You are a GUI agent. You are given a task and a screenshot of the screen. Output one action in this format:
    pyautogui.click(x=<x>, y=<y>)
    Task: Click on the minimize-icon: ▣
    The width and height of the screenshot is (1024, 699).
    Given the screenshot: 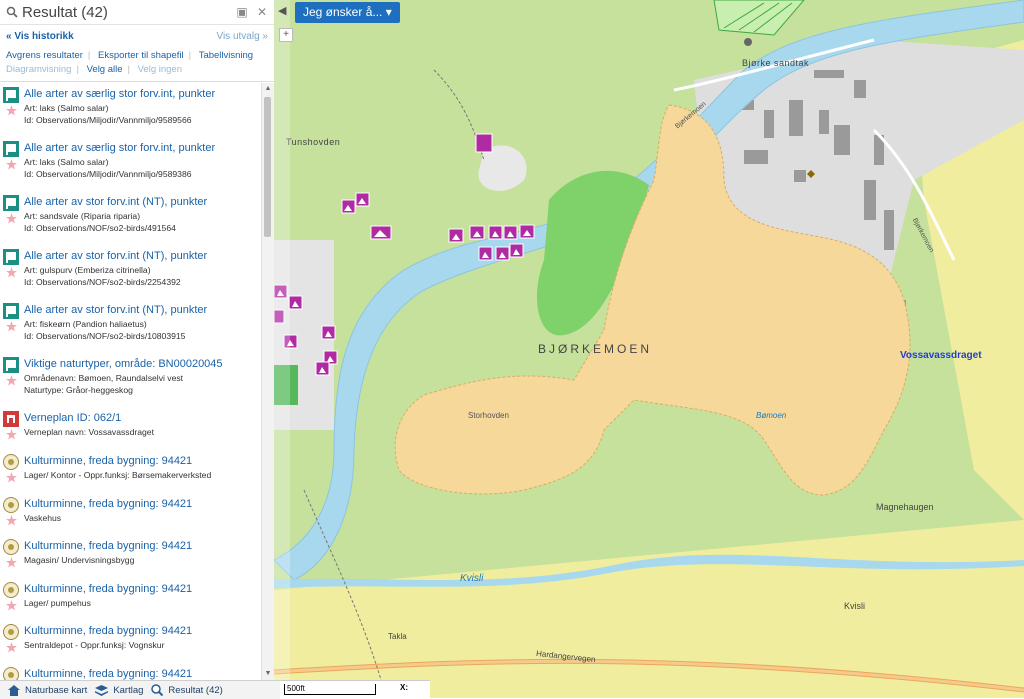 What is the action you would take?
    pyautogui.click(x=242, y=12)
    